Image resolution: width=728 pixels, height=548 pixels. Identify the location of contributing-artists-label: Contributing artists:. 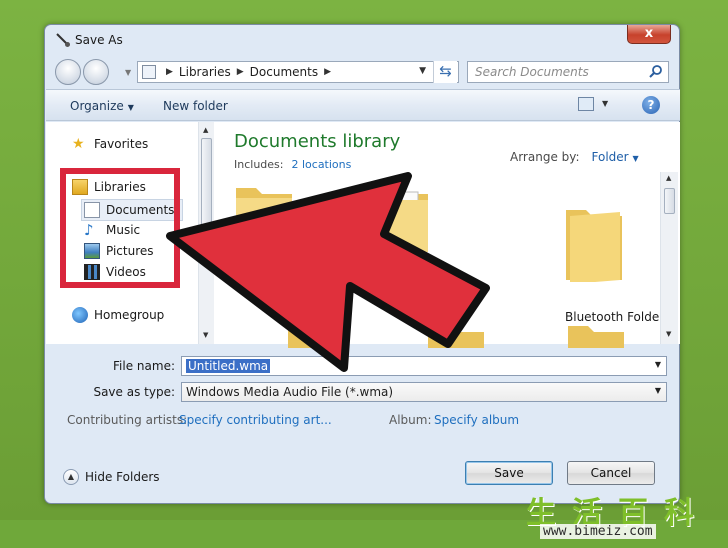
(127, 420).